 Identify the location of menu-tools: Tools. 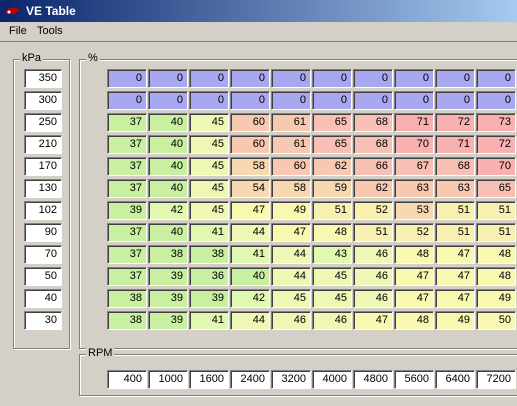
(50, 31).